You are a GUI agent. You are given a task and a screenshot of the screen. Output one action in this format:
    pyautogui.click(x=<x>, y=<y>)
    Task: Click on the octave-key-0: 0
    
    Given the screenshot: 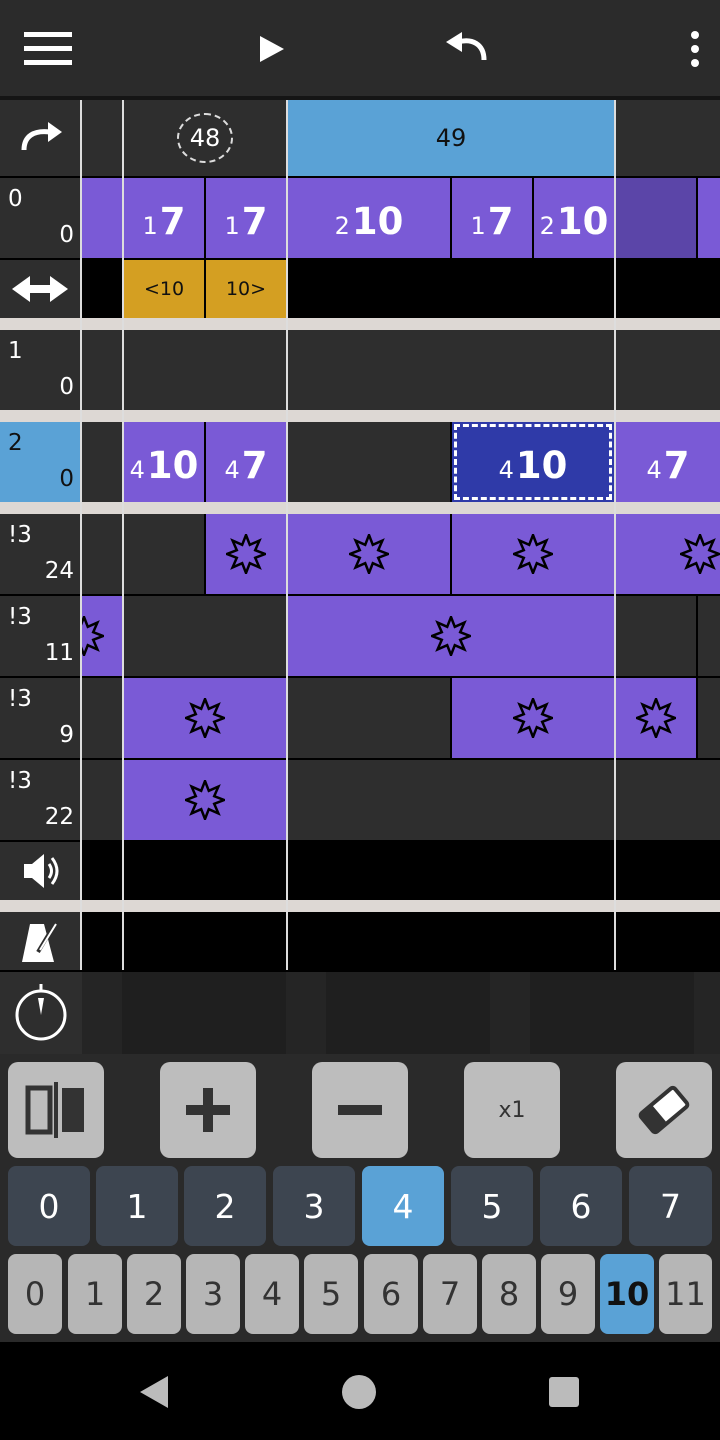 What is the action you would take?
    pyautogui.click(x=49, y=1206)
    